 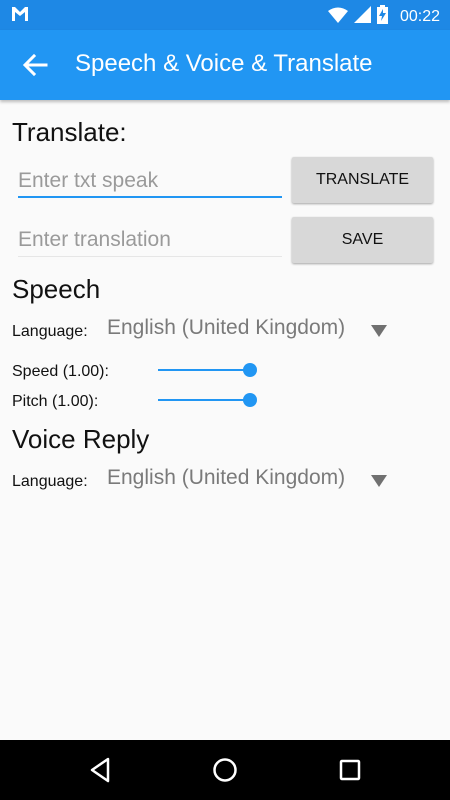 I want to click on pitch-slider-thumb, so click(x=250, y=400).